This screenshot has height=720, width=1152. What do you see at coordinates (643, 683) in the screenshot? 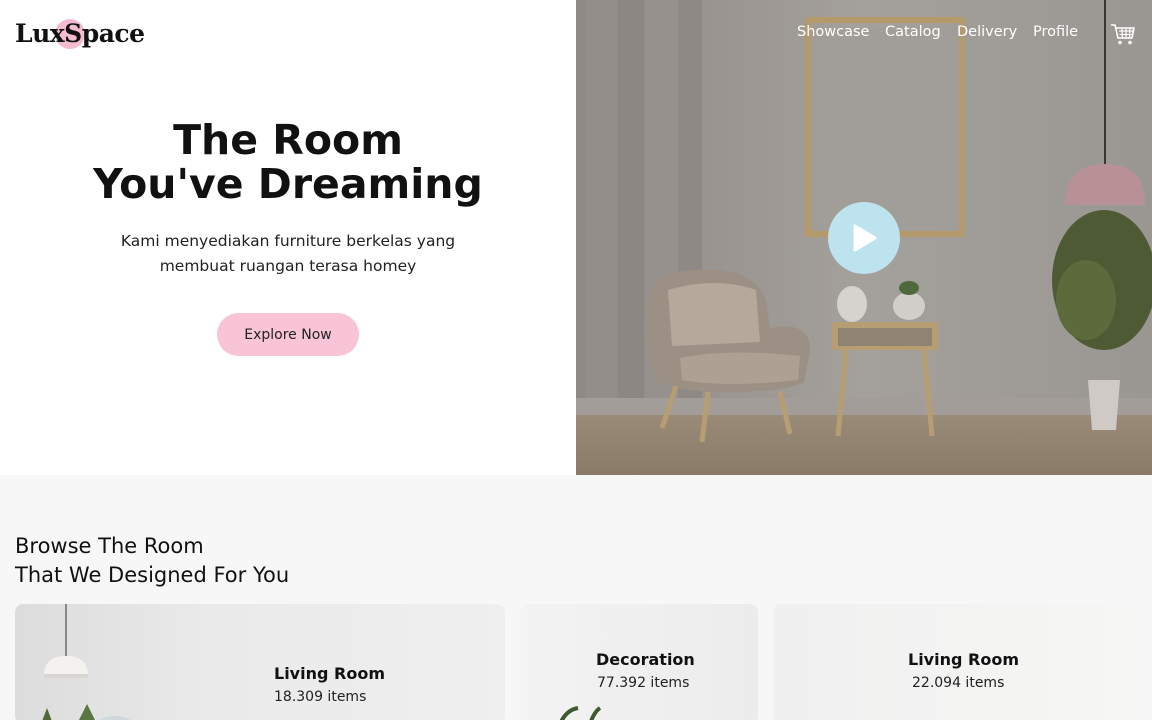
I see `card-item-count: 77.392 items` at bounding box center [643, 683].